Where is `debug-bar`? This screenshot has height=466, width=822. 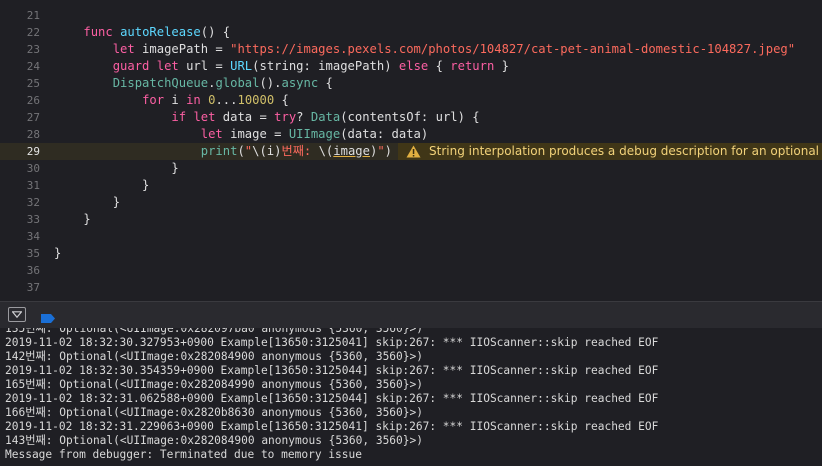
debug-bar is located at coordinates (411, 315).